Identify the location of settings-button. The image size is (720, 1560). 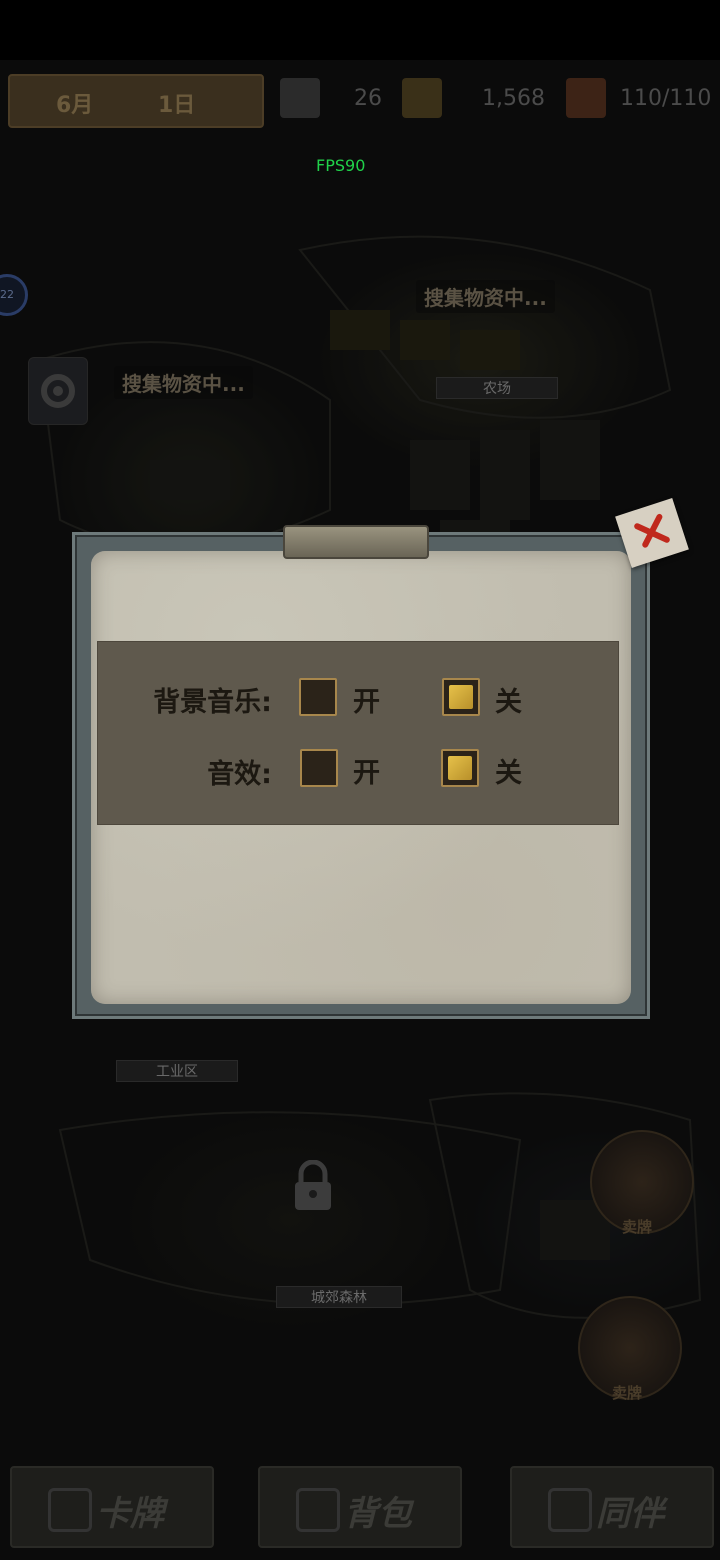
(58, 391).